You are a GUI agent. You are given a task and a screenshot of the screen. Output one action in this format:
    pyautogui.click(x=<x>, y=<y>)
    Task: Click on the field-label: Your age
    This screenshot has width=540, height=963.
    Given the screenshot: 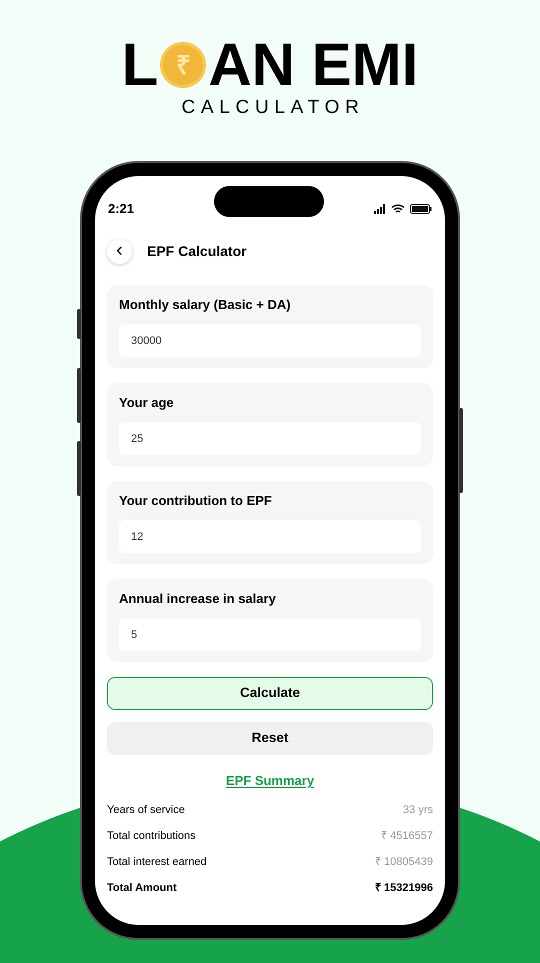 What is the action you would take?
    pyautogui.click(x=147, y=402)
    